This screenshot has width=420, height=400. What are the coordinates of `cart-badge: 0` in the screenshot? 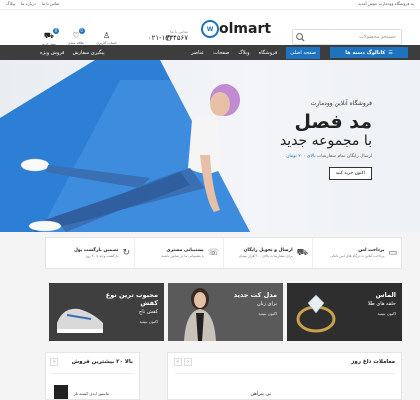 It's located at (55, 31).